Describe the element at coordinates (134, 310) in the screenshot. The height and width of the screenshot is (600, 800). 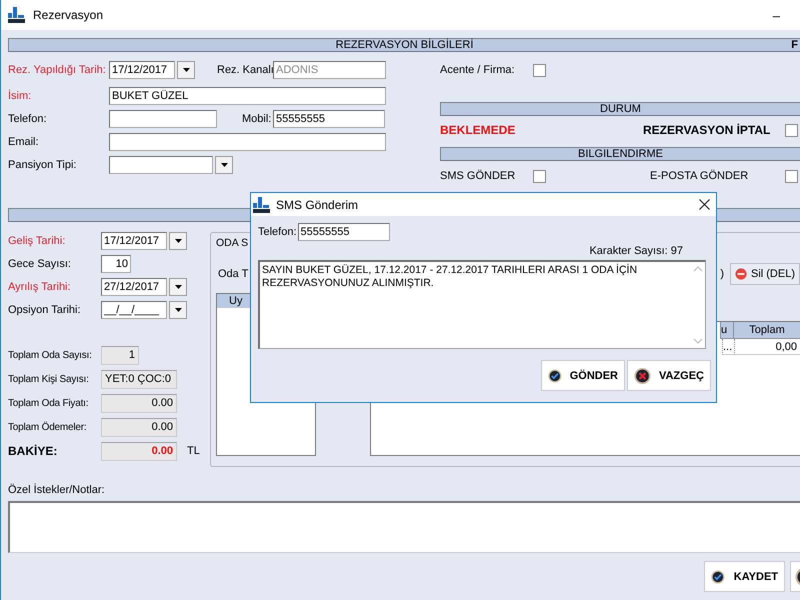
I see `date-field: __/__/____` at that location.